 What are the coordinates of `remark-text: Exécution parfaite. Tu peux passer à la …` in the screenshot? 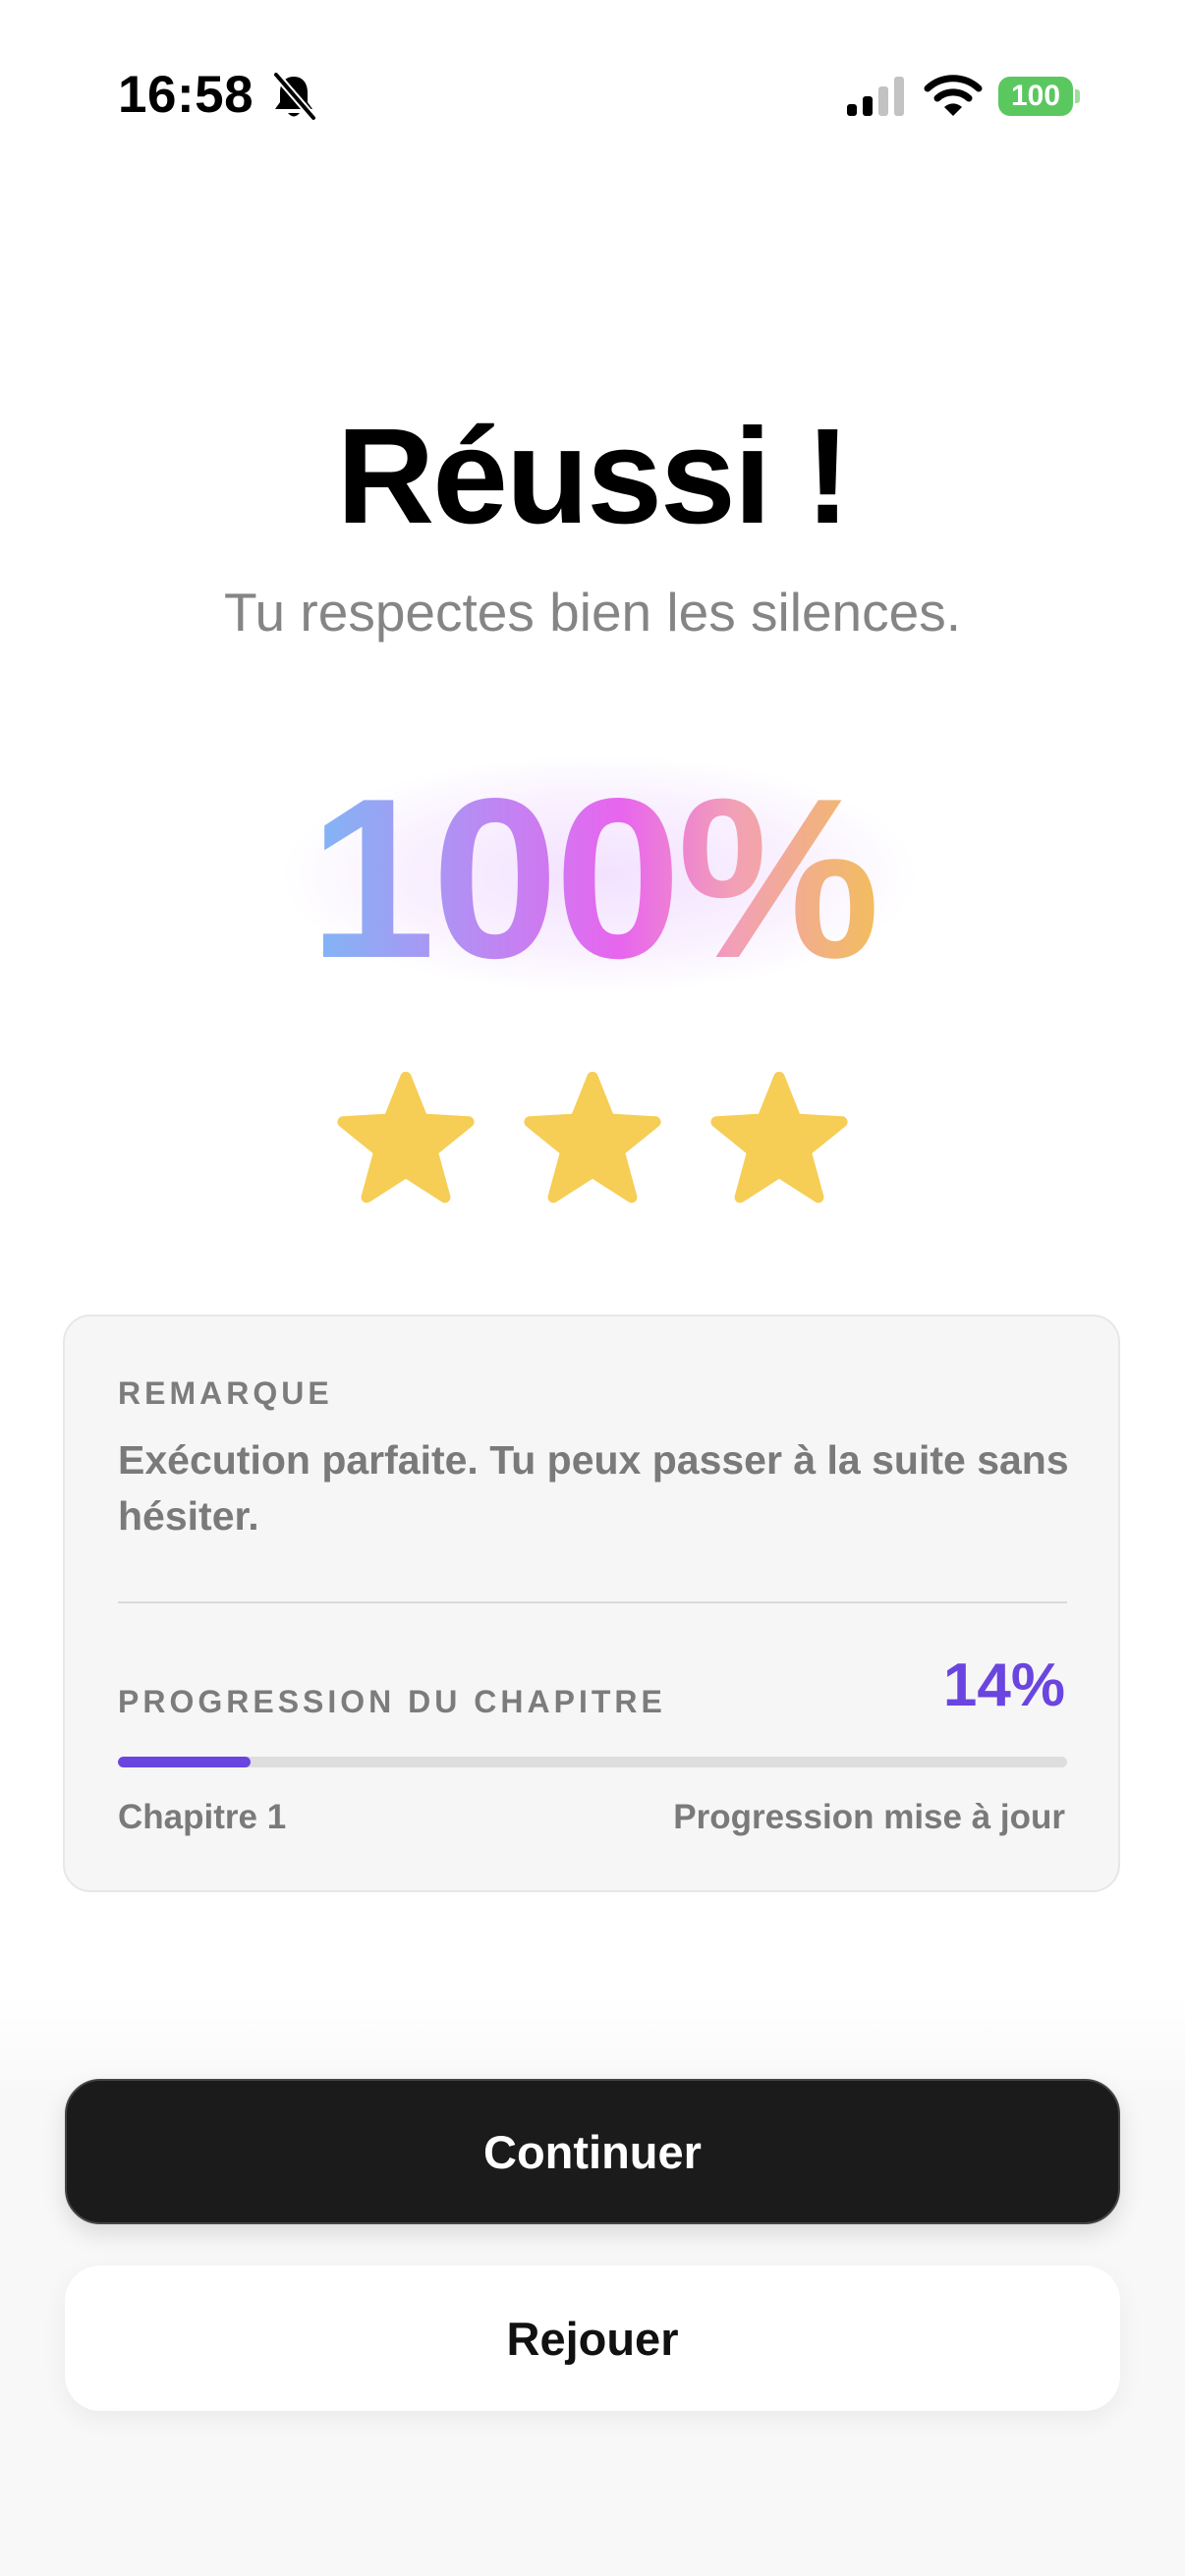 It's located at (594, 1488).